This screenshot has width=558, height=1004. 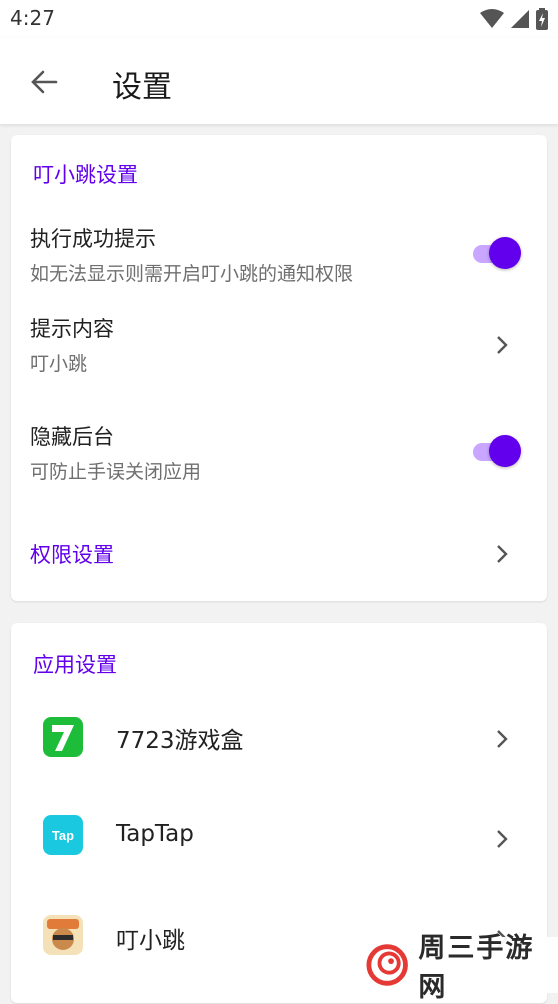 I want to click on section-title-app-settings: 应用设置, so click(x=75, y=665).